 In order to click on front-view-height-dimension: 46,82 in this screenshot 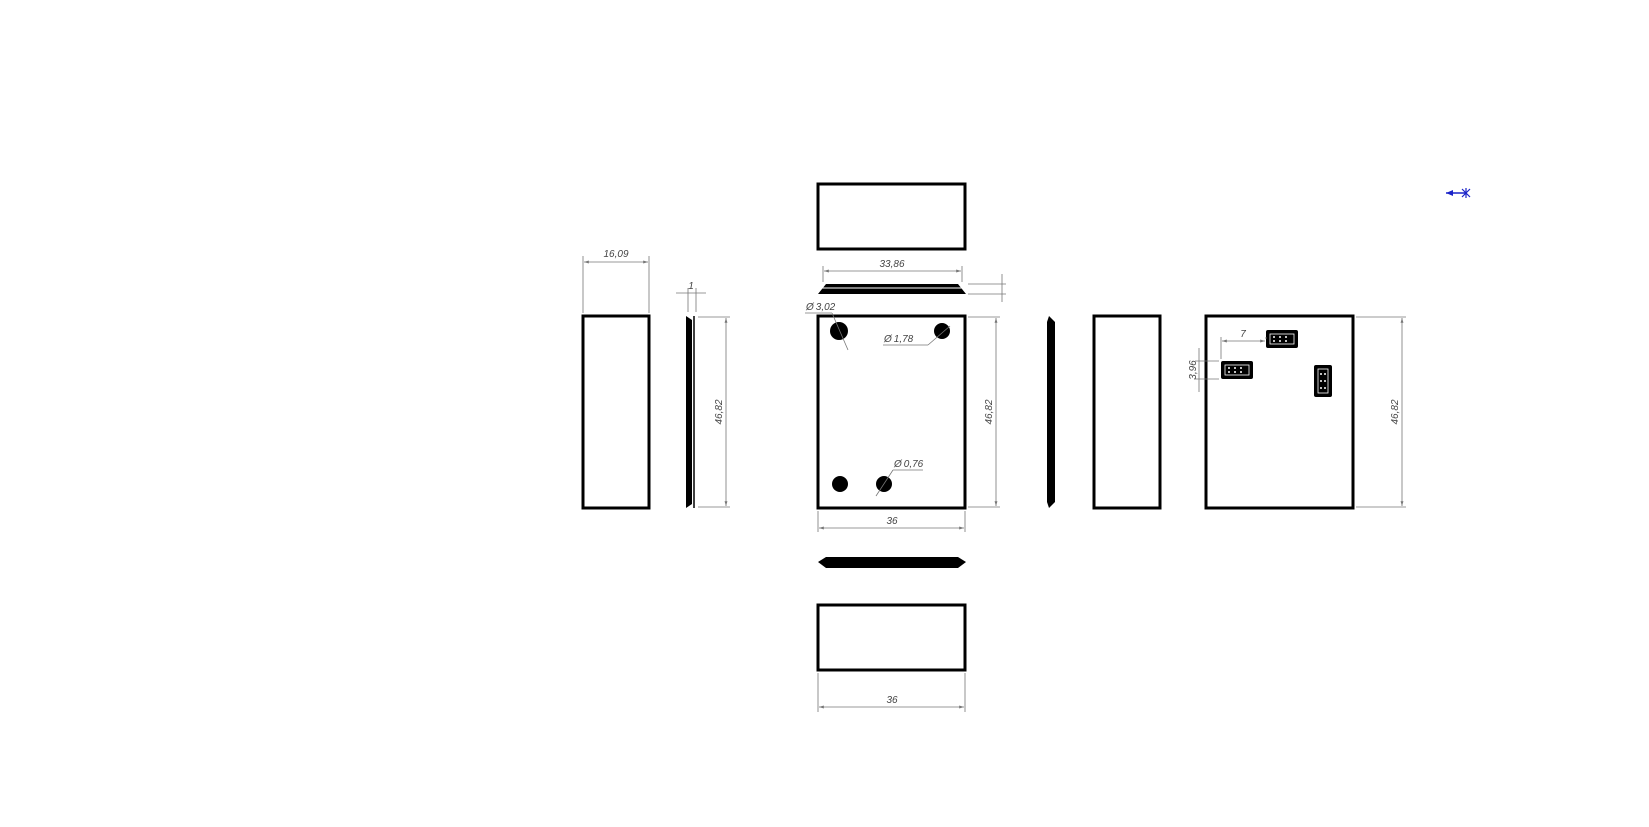, I will do `click(989, 411)`.